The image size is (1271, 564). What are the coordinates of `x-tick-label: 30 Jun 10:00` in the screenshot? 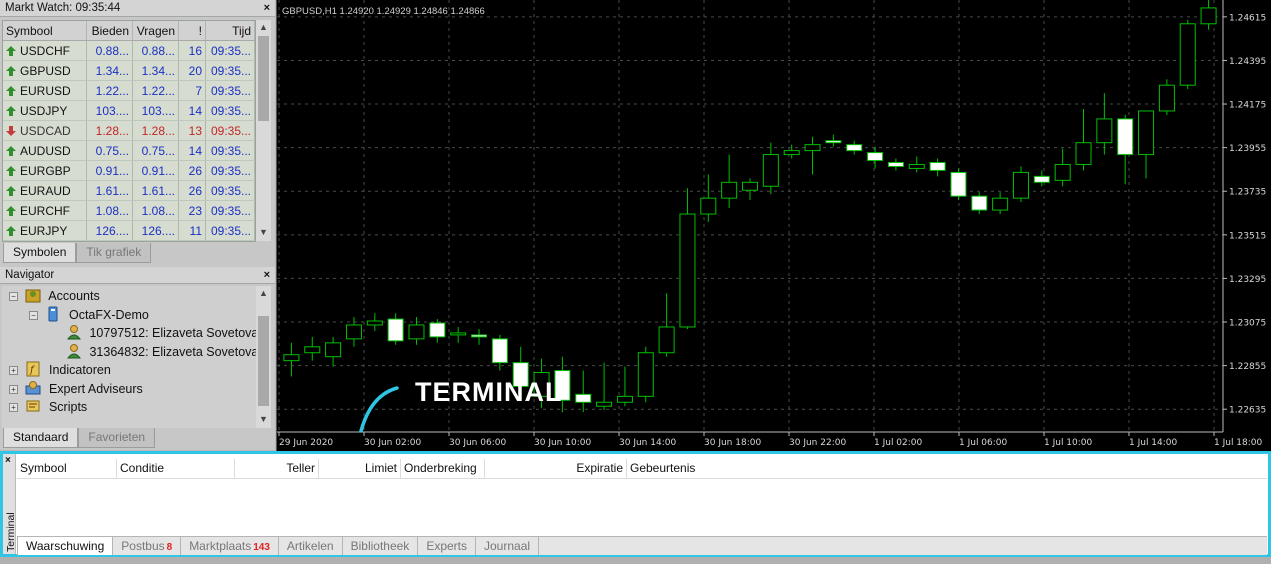 It's located at (562, 443).